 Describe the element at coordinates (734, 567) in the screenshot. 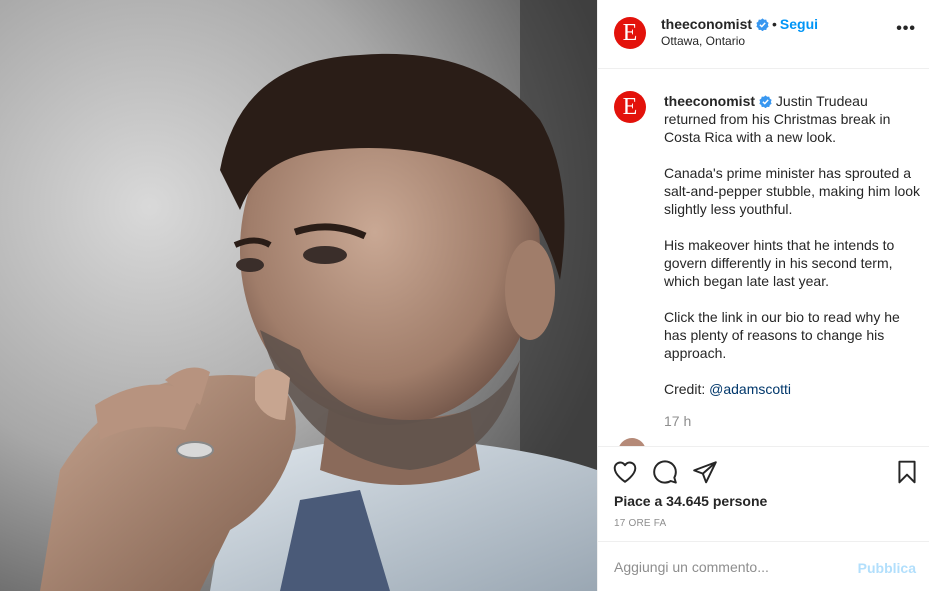

I see `comment-input` at that location.